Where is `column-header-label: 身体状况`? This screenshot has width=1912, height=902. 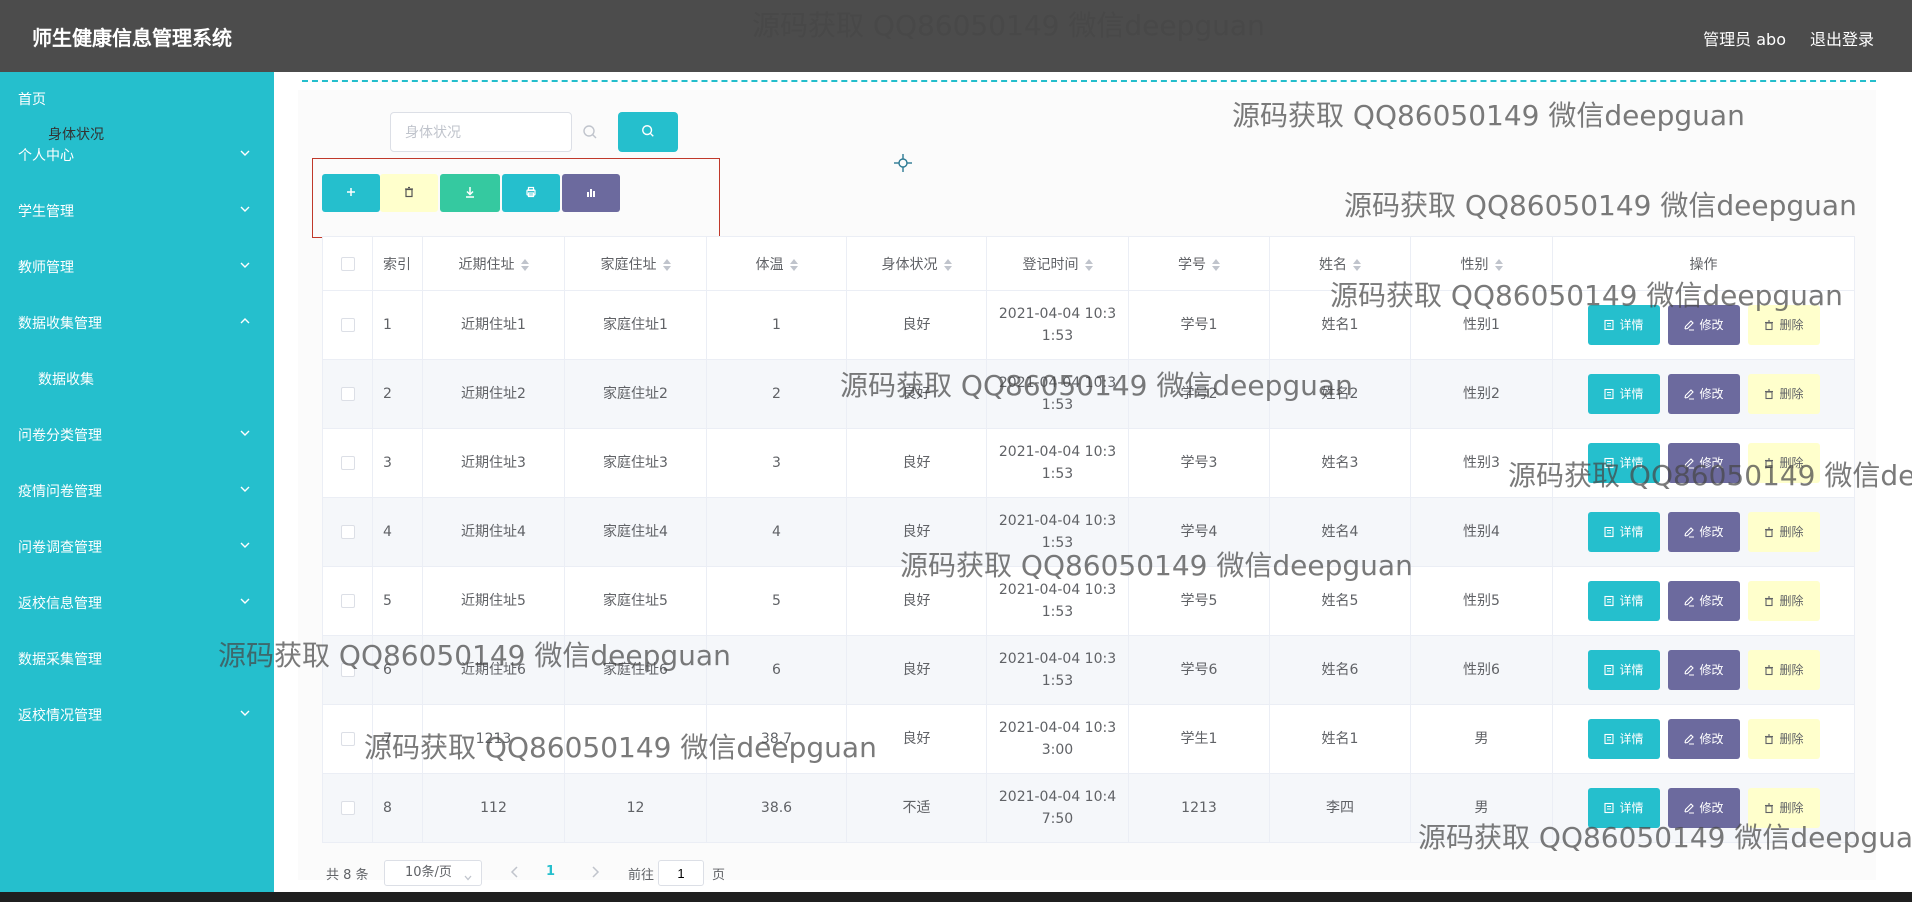
column-header-label: 身体状况 is located at coordinates (909, 264).